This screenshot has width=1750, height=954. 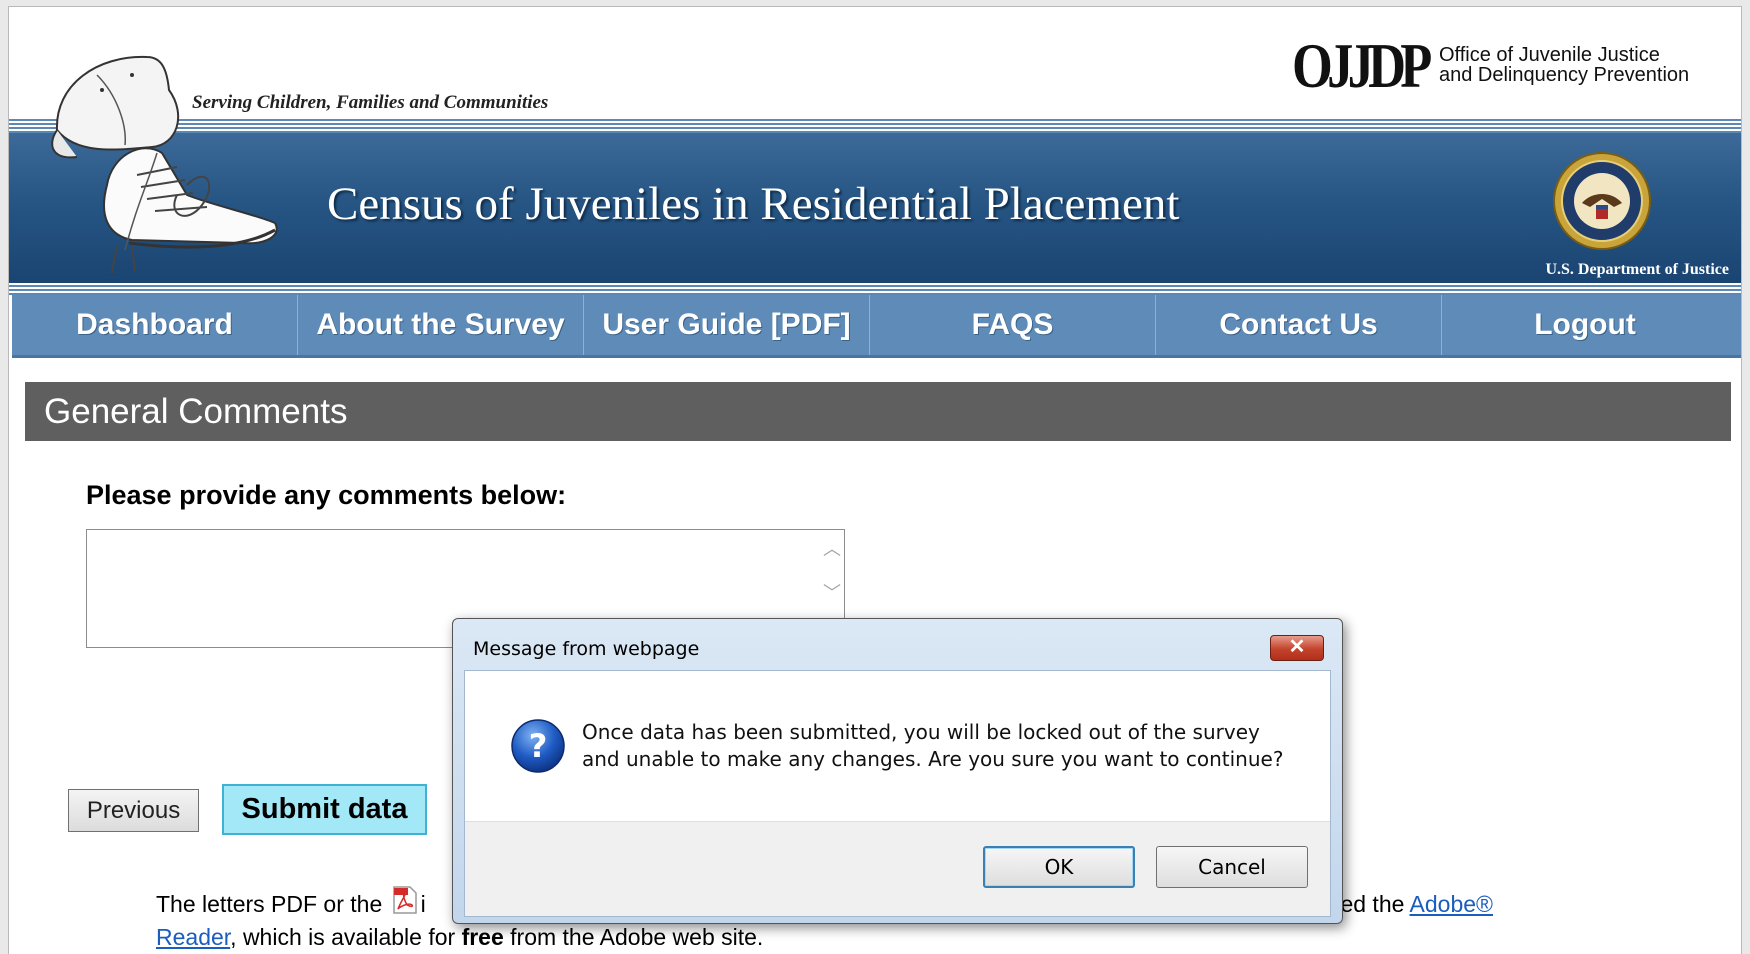 I want to click on submit-data-button: Submit data, so click(x=324, y=809).